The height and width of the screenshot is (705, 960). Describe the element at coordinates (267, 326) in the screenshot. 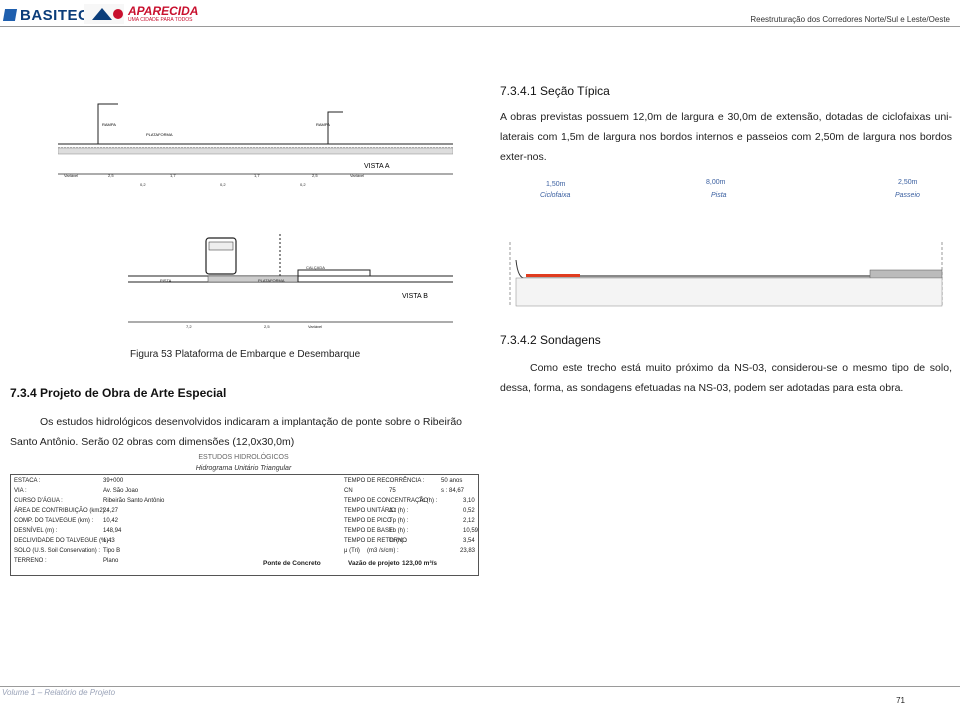

I see `dim-b-2: 2,5` at that location.